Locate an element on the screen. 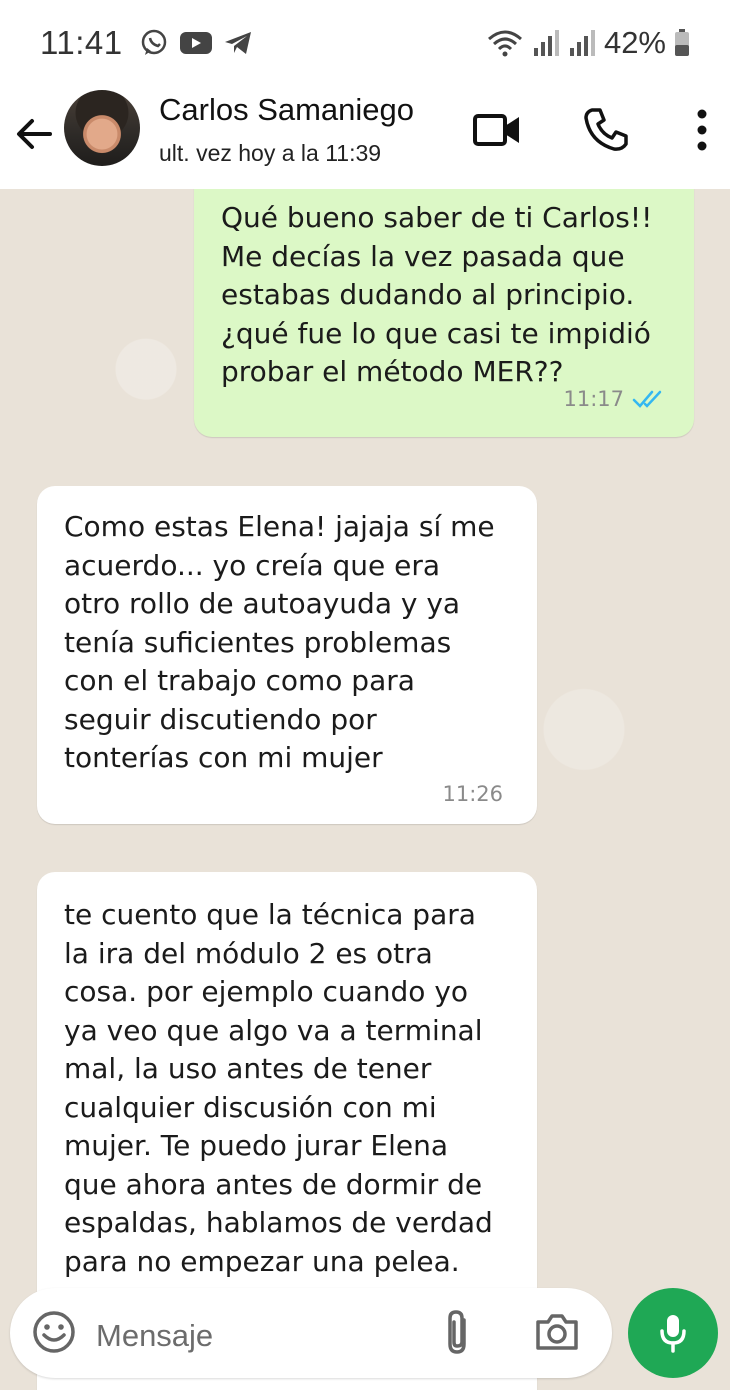  attach-paperclip-icon is located at coordinates (459, 1333).